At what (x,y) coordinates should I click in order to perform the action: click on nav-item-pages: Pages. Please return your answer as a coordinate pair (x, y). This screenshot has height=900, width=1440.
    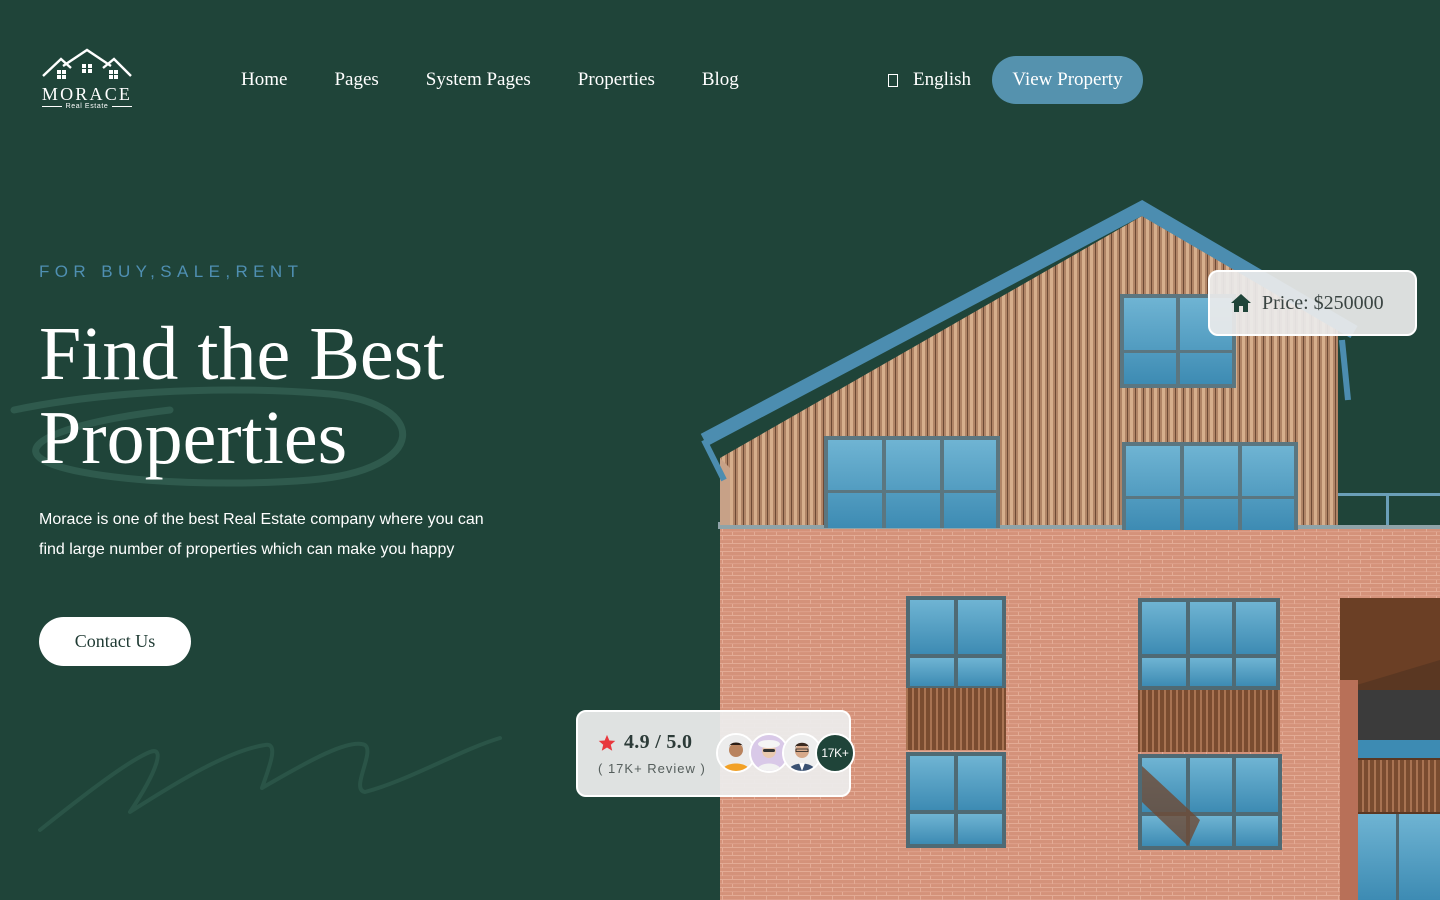
    Looking at the image, I should click on (356, 80).